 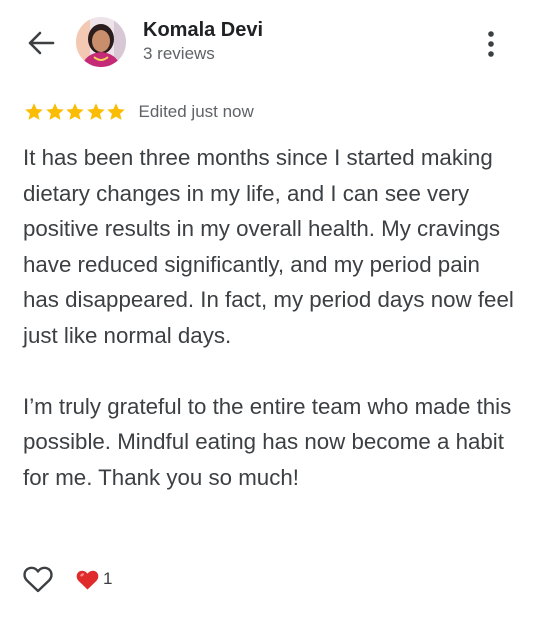 I want to click on reaction-count: 1, so click(x=108, y=578).